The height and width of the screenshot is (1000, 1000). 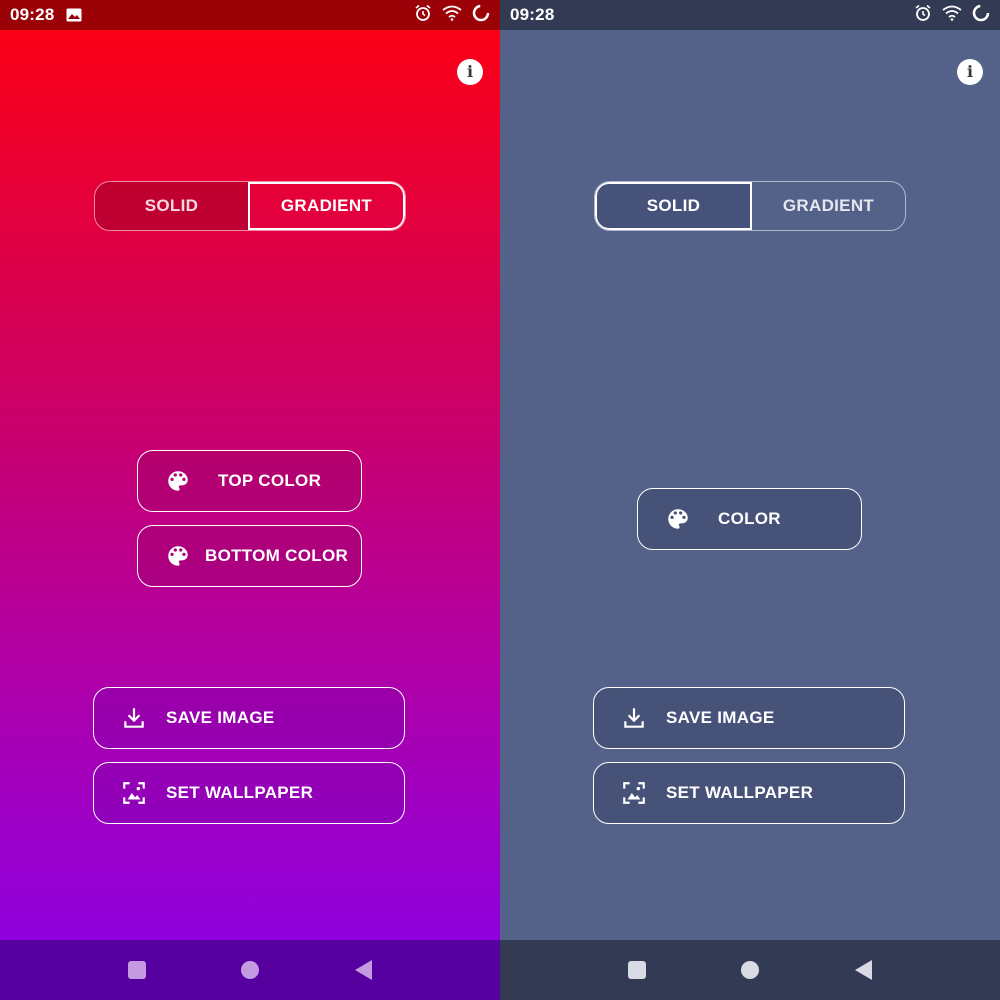 I want to click on bottom-color-label: BOTTOM COLOR, so click(x=277, y=555).